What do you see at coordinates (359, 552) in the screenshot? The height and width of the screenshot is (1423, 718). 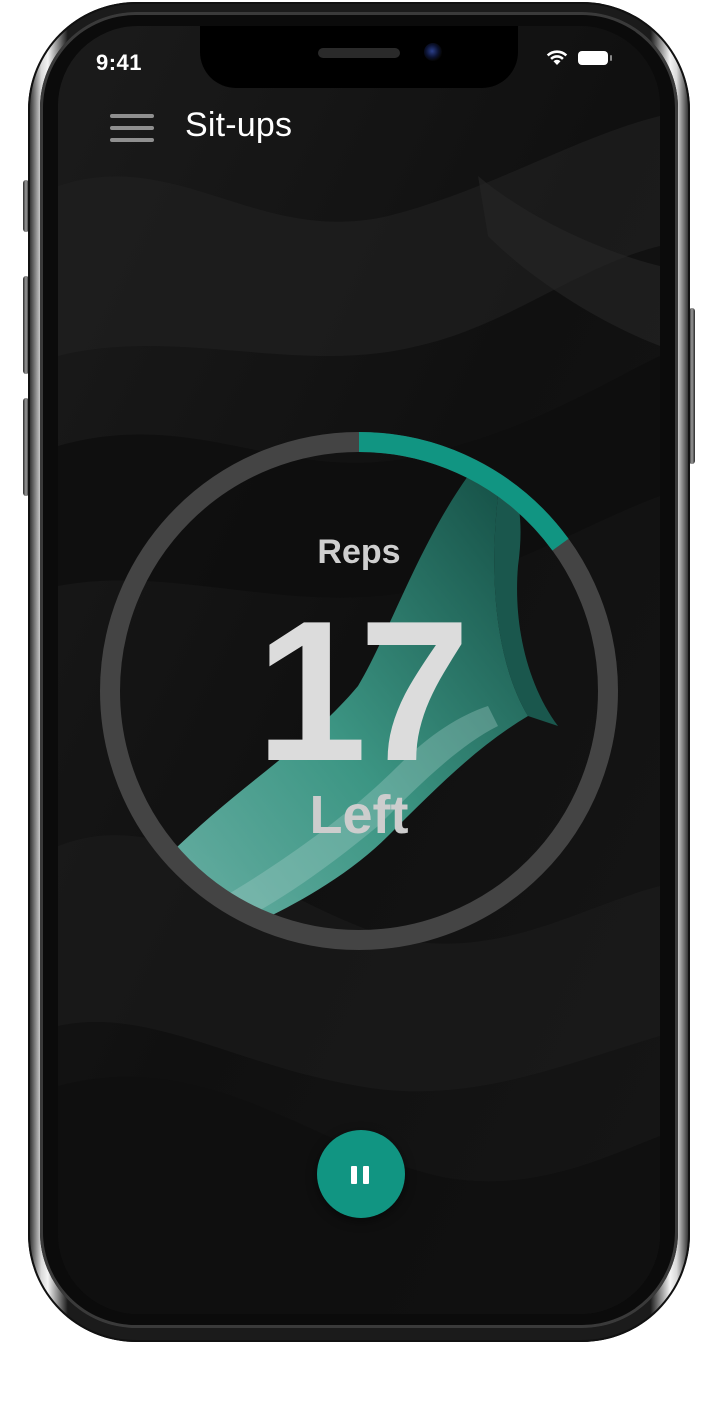 I see `reps-label: Reps` at bounding box center [359, 552].